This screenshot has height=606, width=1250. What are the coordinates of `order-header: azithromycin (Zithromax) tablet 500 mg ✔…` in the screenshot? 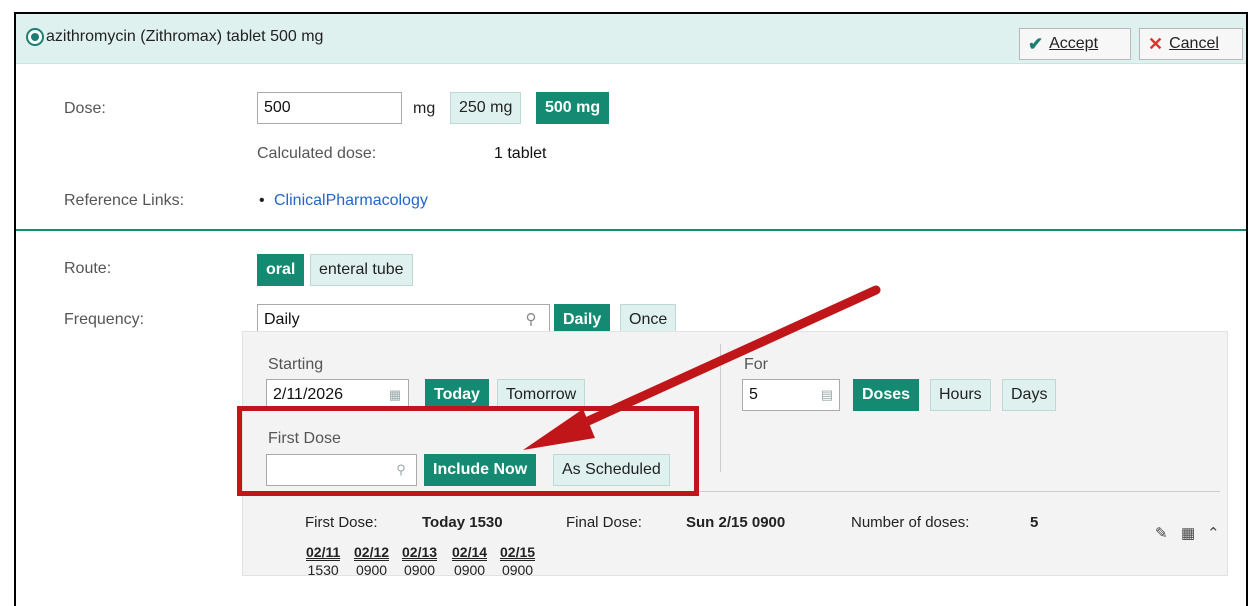 It's located at (631, 39).